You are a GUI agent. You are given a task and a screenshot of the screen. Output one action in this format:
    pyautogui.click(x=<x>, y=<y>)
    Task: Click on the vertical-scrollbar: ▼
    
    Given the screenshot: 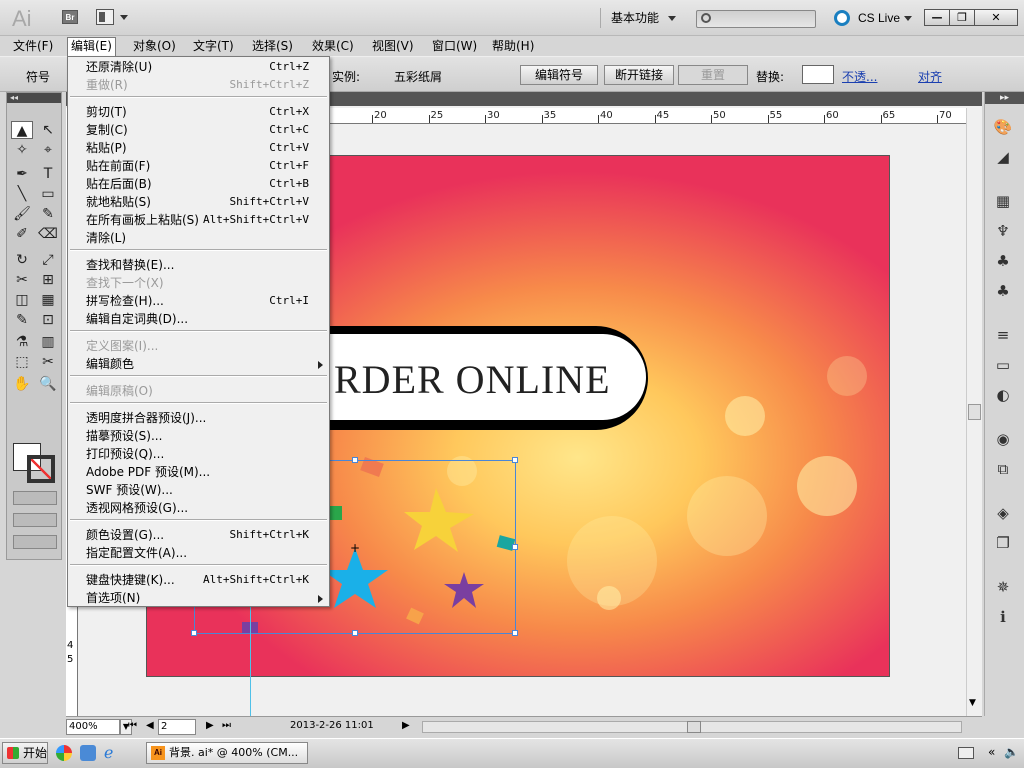 What is the action you would take?
    pyautogui.click(x=974, y=412)
    